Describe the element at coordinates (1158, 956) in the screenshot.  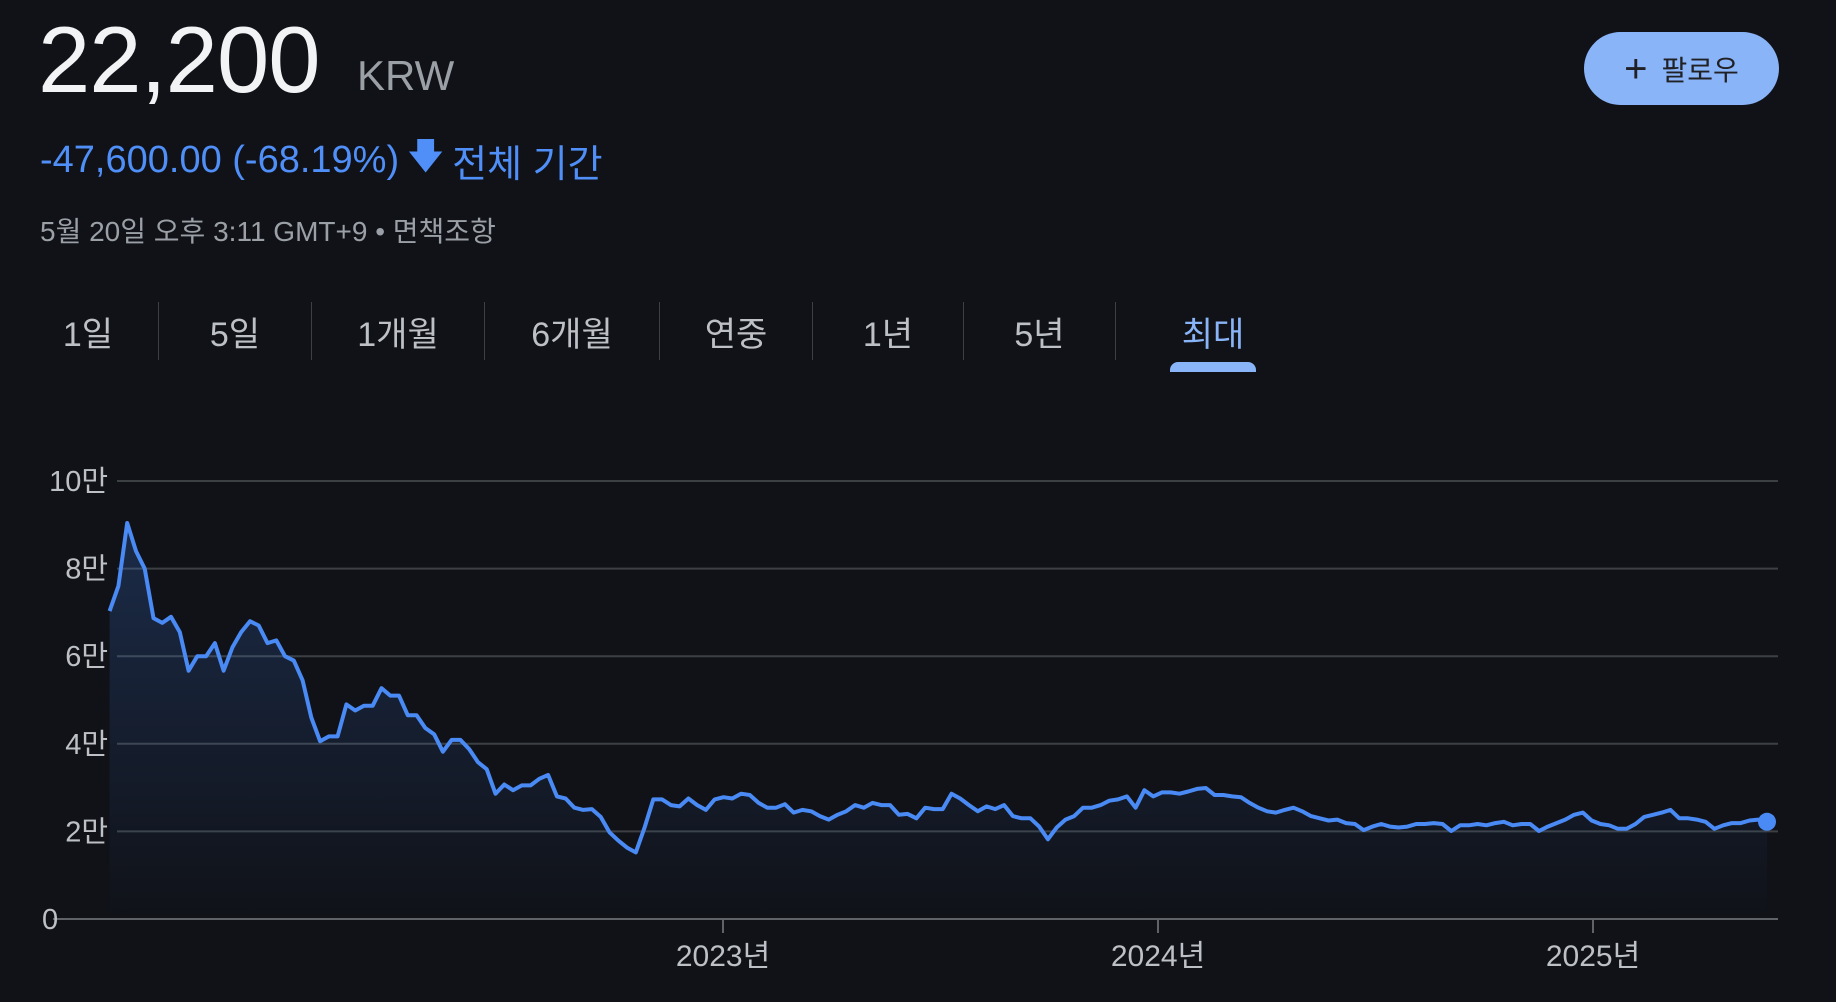
I see `x-tick-label: 2024년` at that location.